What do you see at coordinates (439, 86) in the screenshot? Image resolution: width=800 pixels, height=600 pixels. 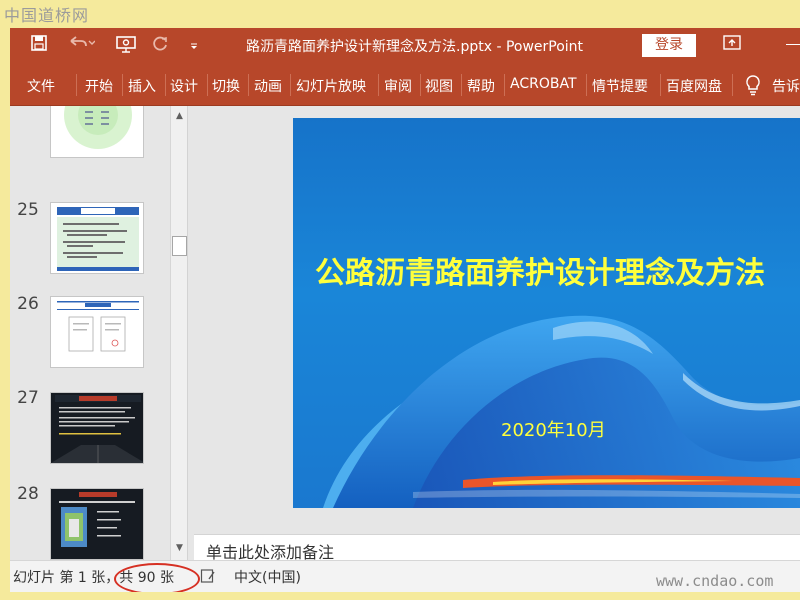 I see `tab-view: 视图` at bounding box center [439, 86].